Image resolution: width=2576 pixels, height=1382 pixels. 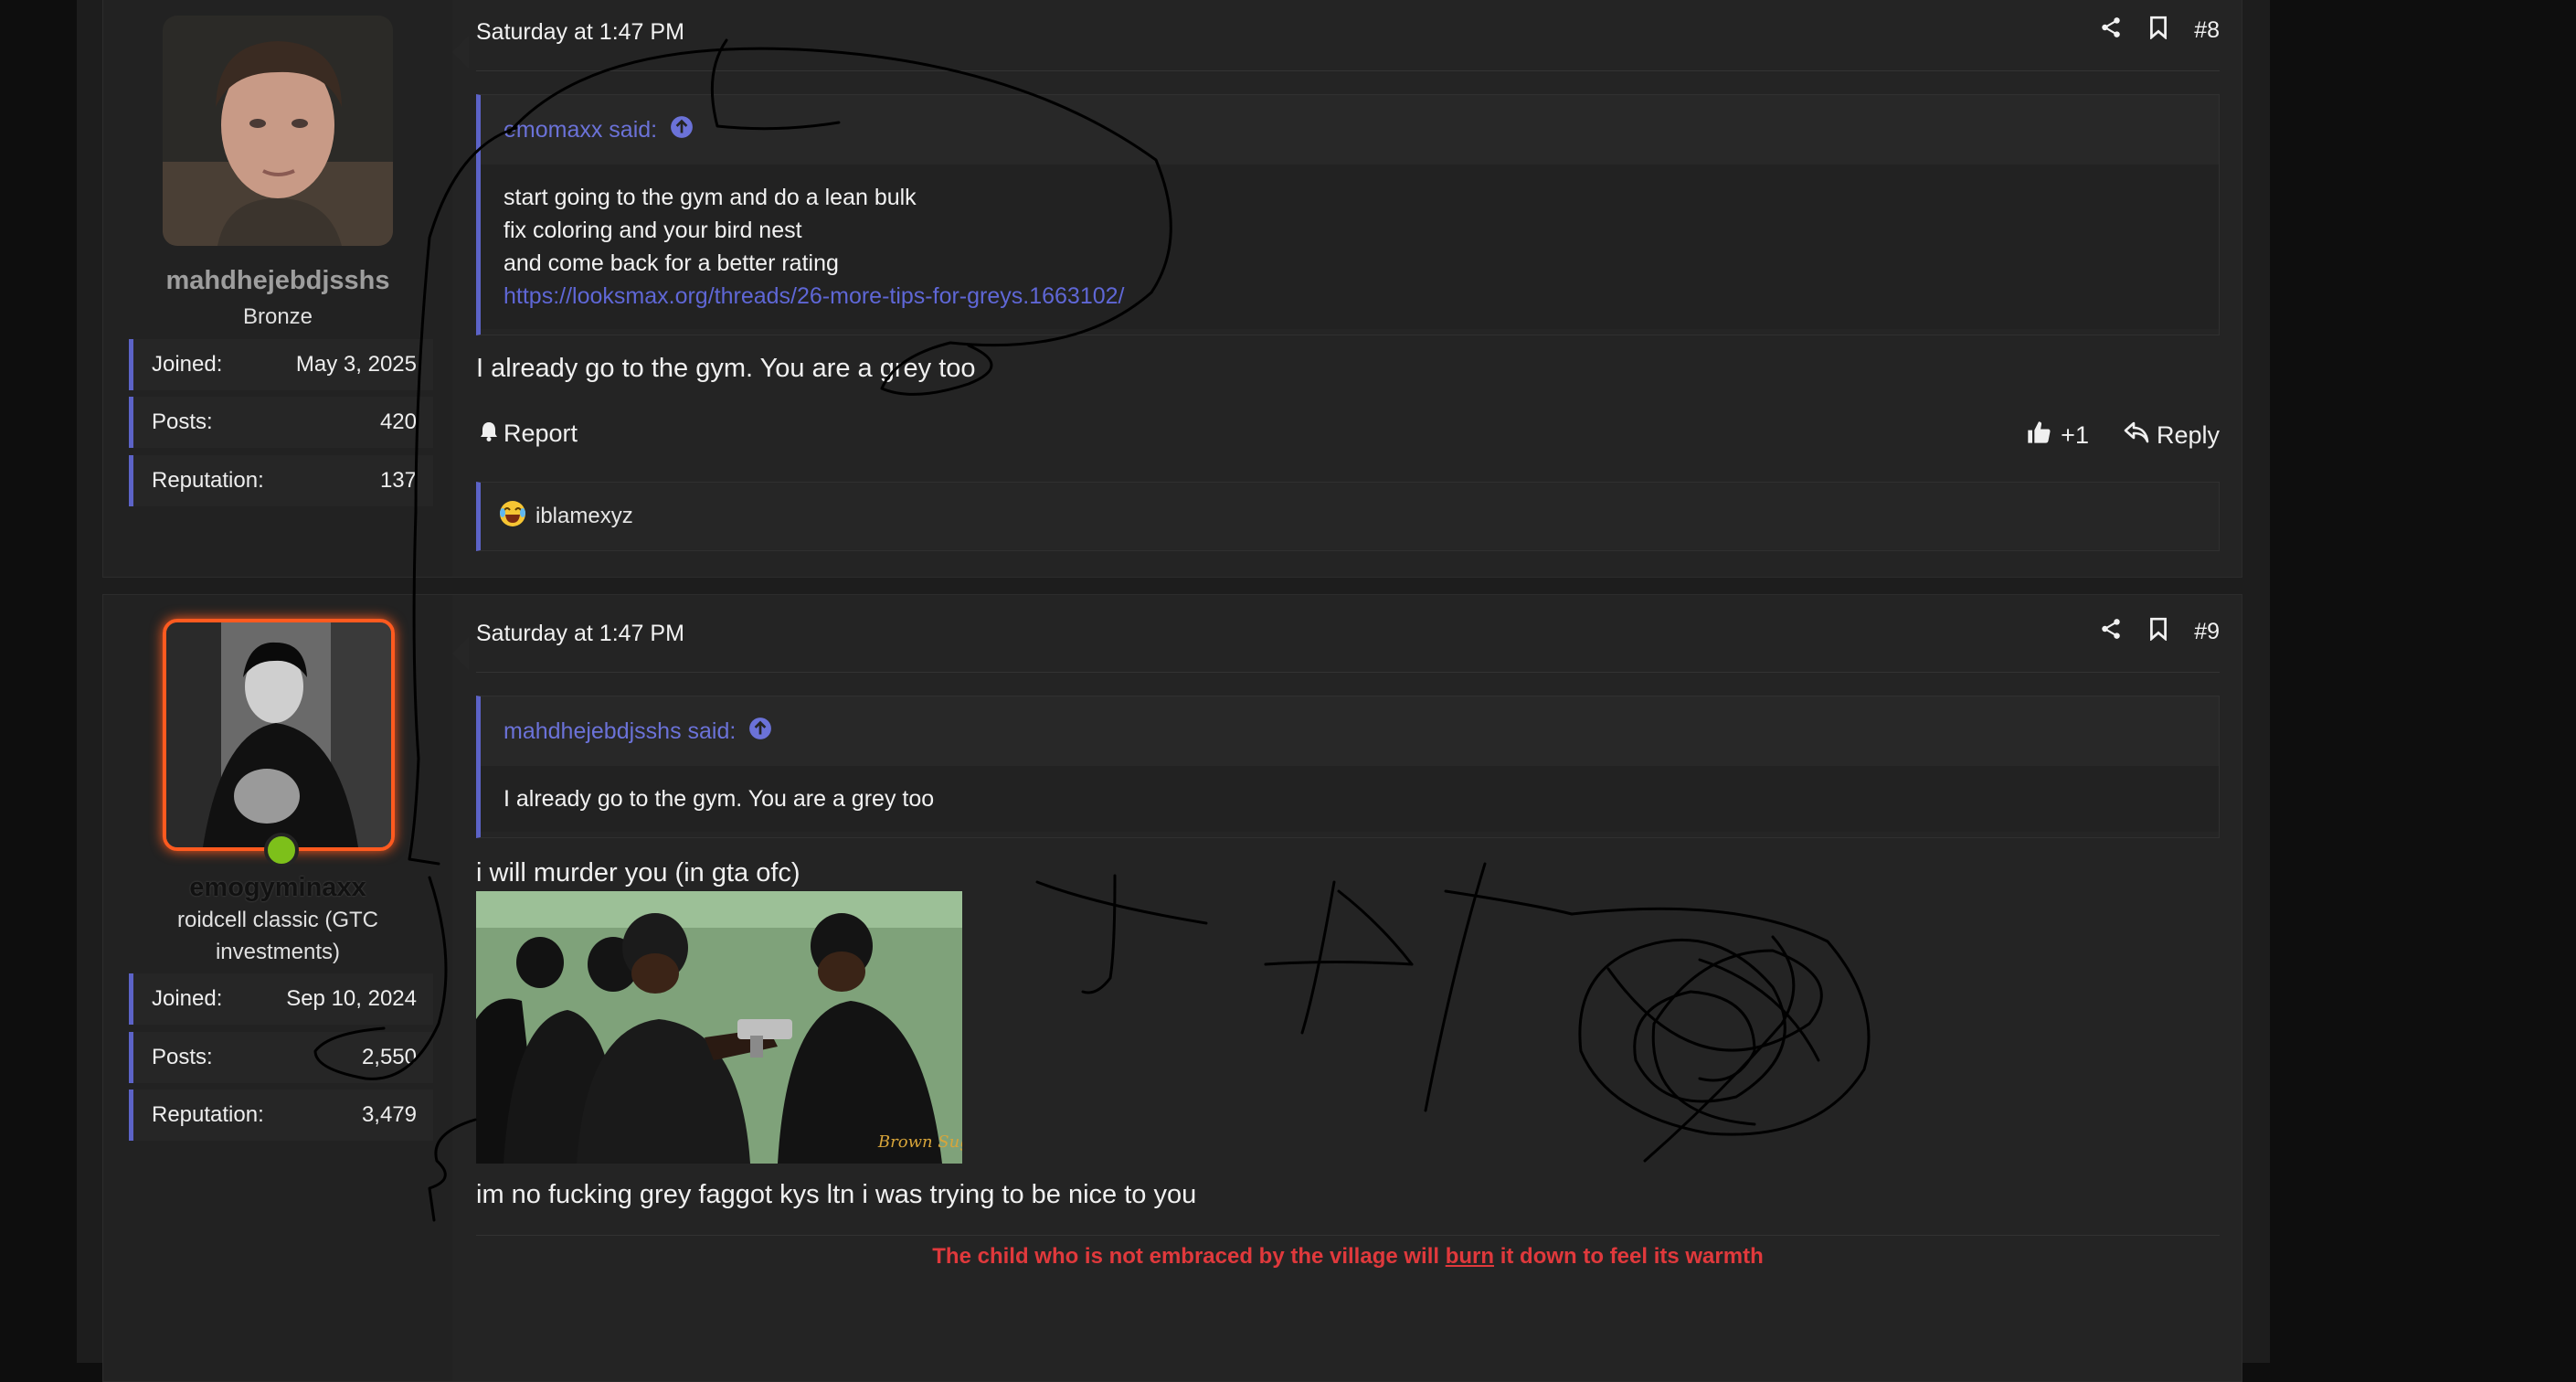 I want to click on user-title: Bronze, so click(x=277, y=316).